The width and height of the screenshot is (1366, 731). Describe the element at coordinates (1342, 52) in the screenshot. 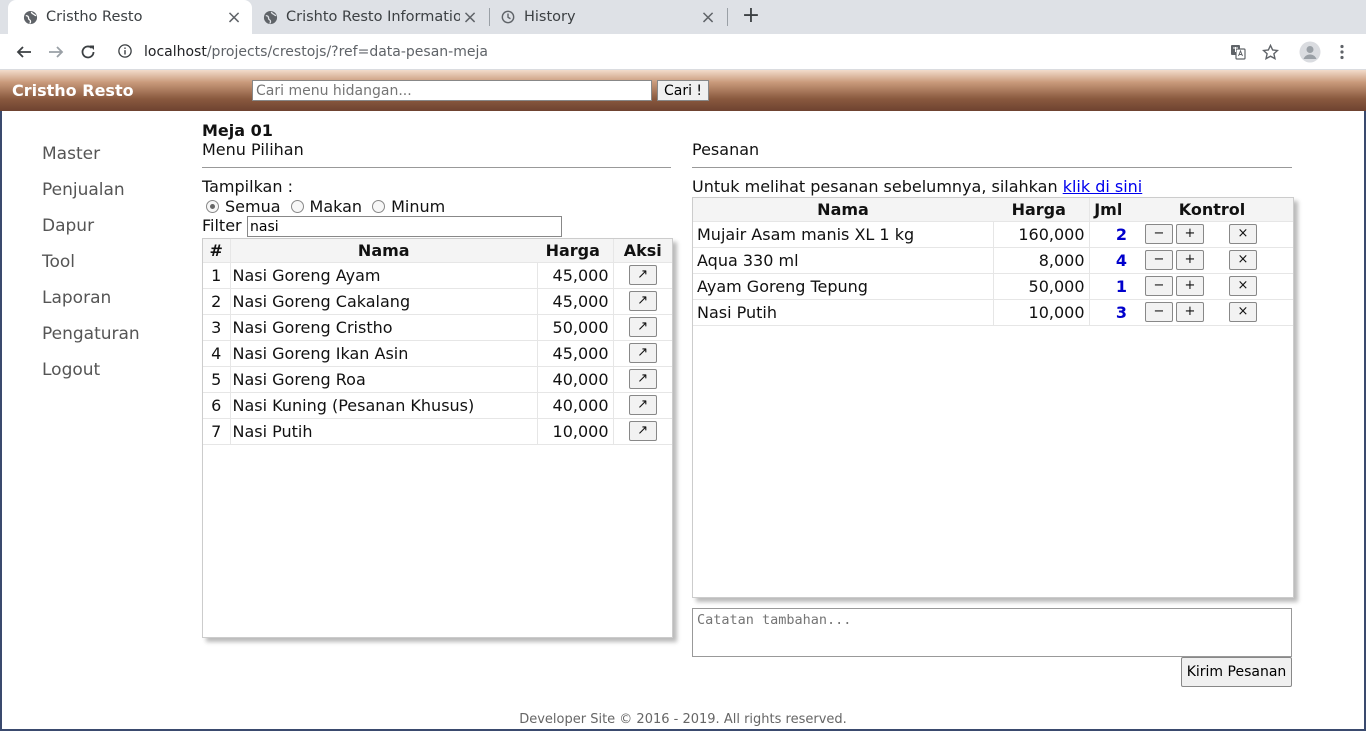

I see `menu-kebab-icon` at that location.